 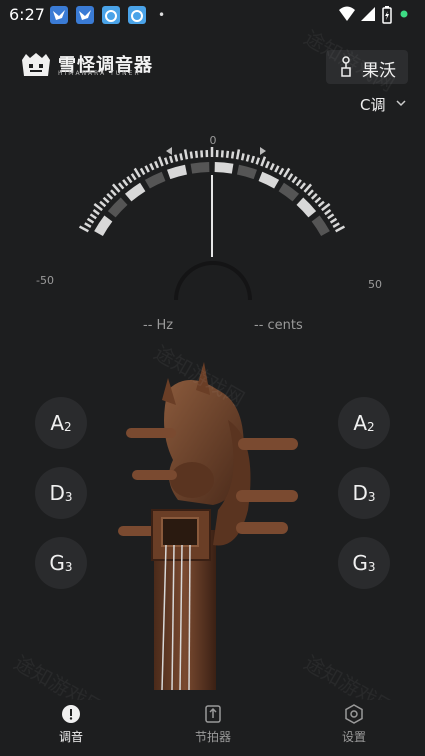 What do you see at coordinates (70, 737) in the screenshot?
I see `nav-label: 调音` at bounding box center [70, 737].